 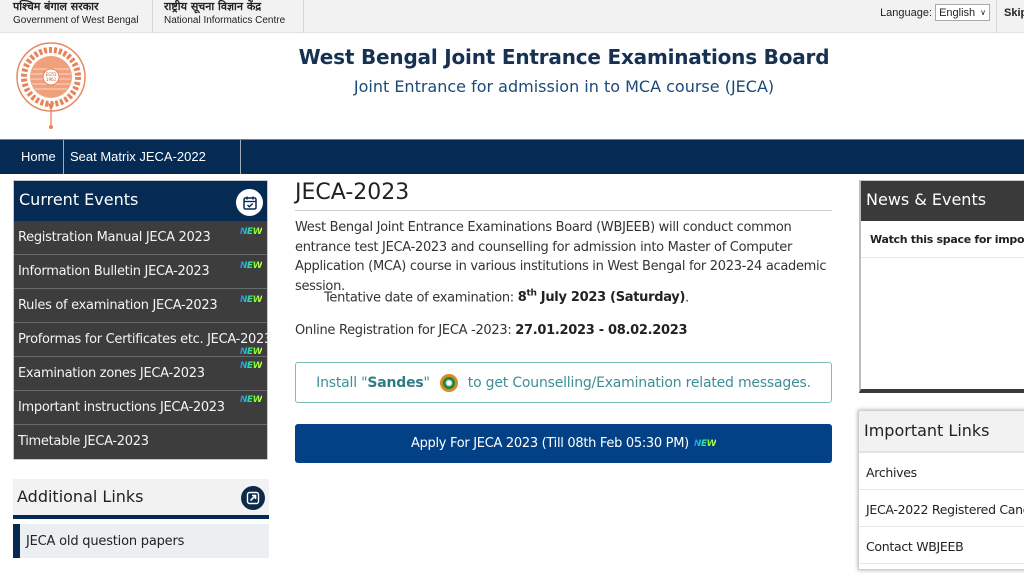 What do you see at coordinates (531, 294) in the screenshot?
I see `tentative-suffix: th` at bounding box center [531, 294].